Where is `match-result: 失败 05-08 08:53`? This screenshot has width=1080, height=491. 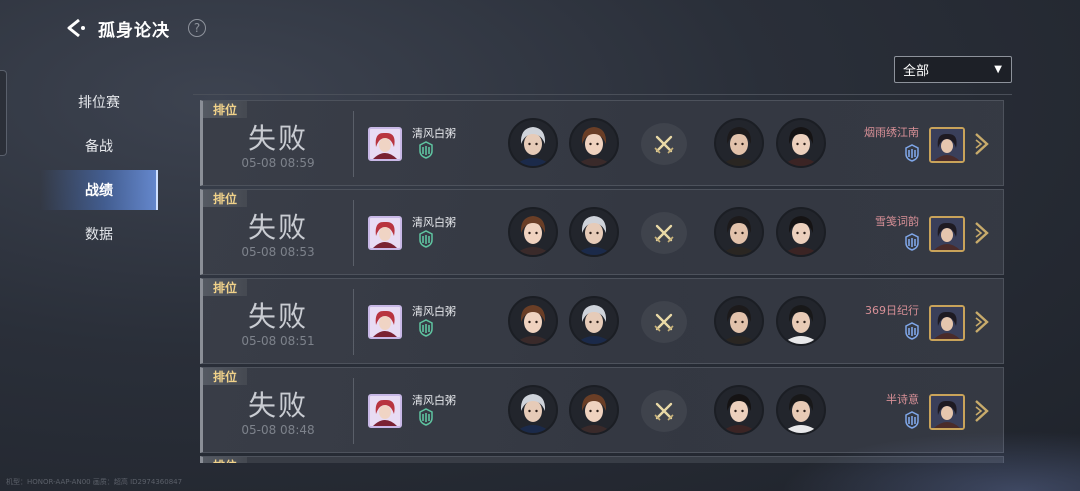 match-result: 失败 05-08 08:53 is located at coordinates (278, 235).